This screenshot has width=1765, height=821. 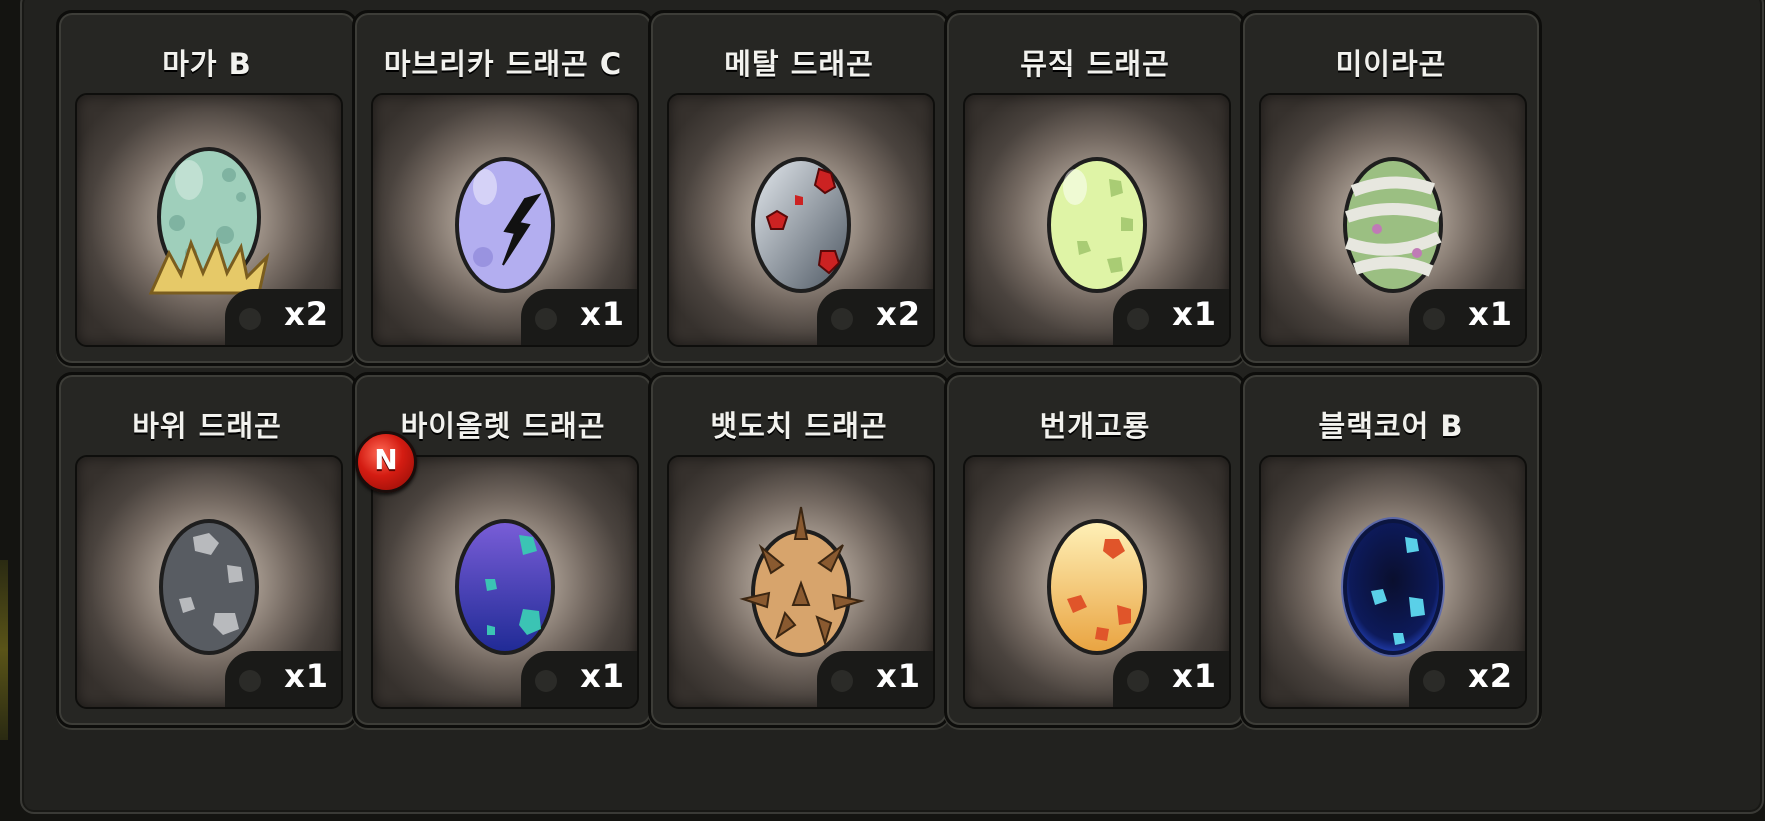 What do you see at coordinates (799, 64) in the screenshot?
I see `egg-name: 메탈 드래곤` at bounding box center [799, 64].